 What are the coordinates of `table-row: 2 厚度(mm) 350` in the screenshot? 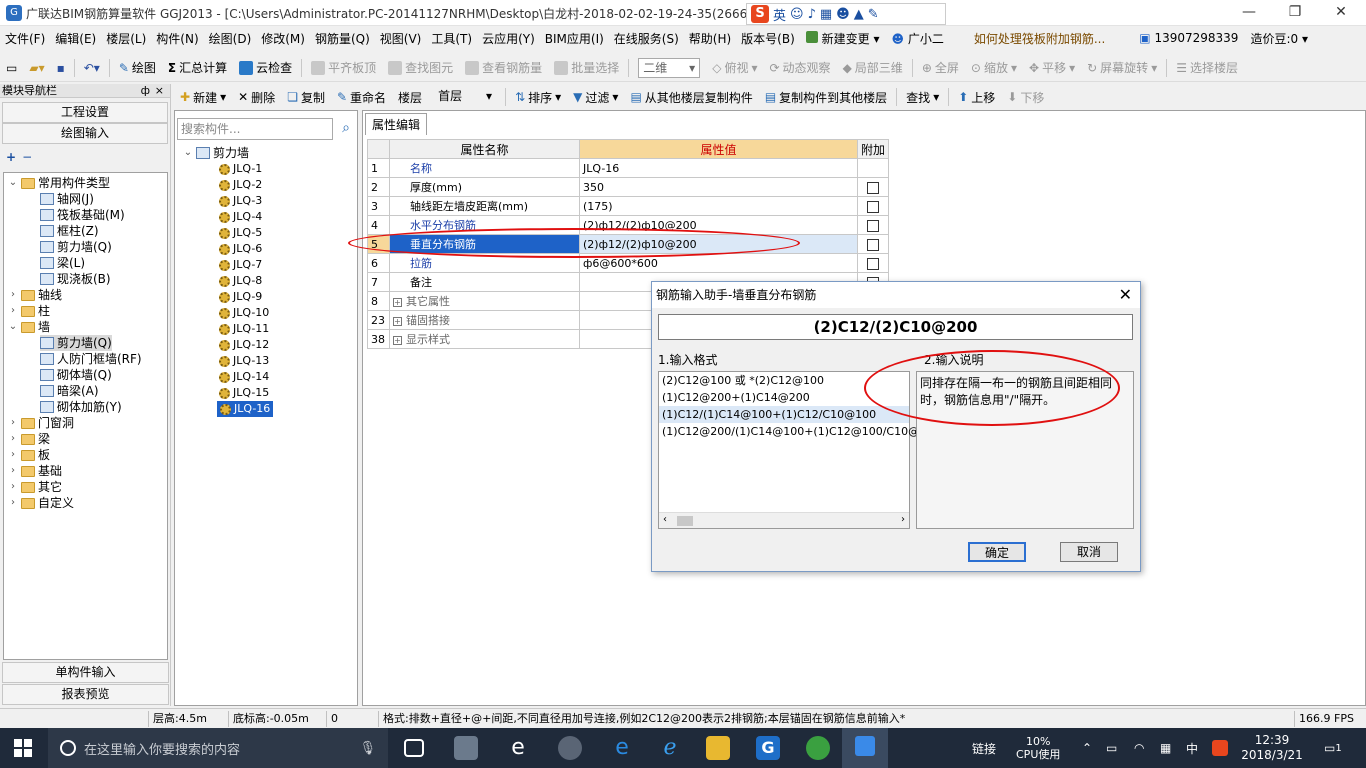 It's located at (628, 187).